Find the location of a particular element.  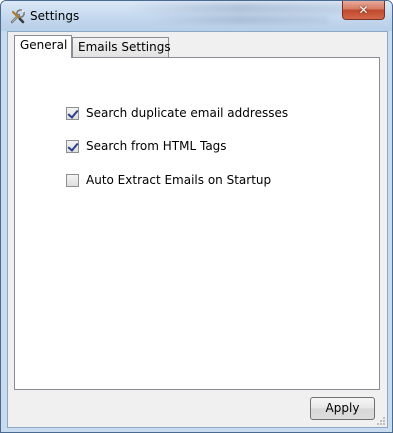

tab-general-label: General is located at coordinates (44, 45).